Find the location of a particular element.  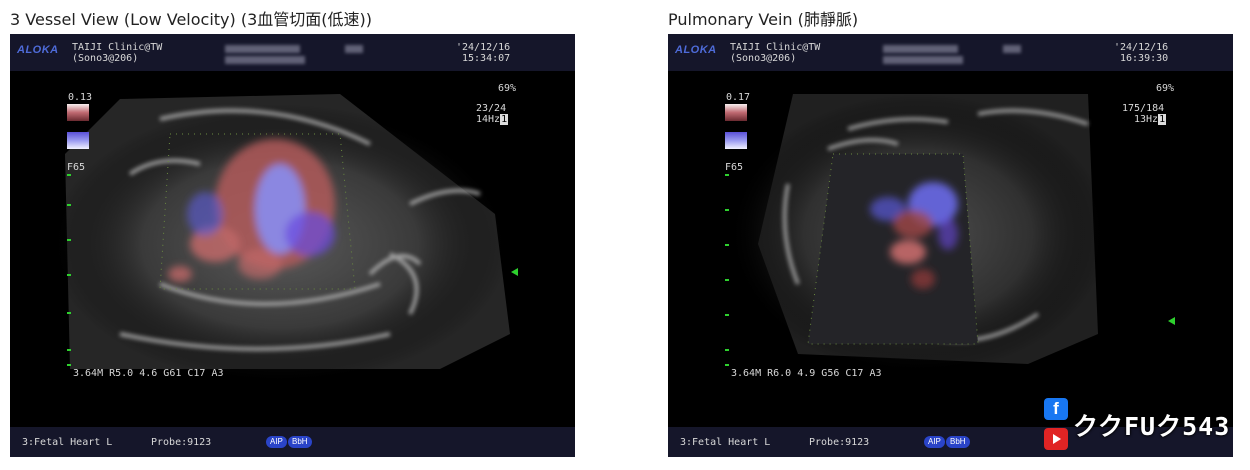

frame-rate: 13Hz1 is located at coordinates (1150, 119).